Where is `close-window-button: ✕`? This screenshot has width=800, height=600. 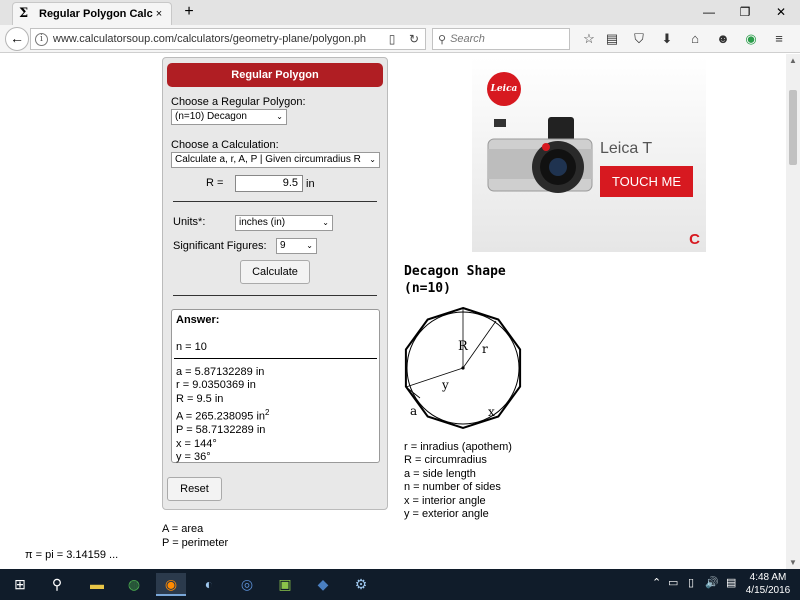
close-window-button: ✕ is located at coordinates (781, 12).